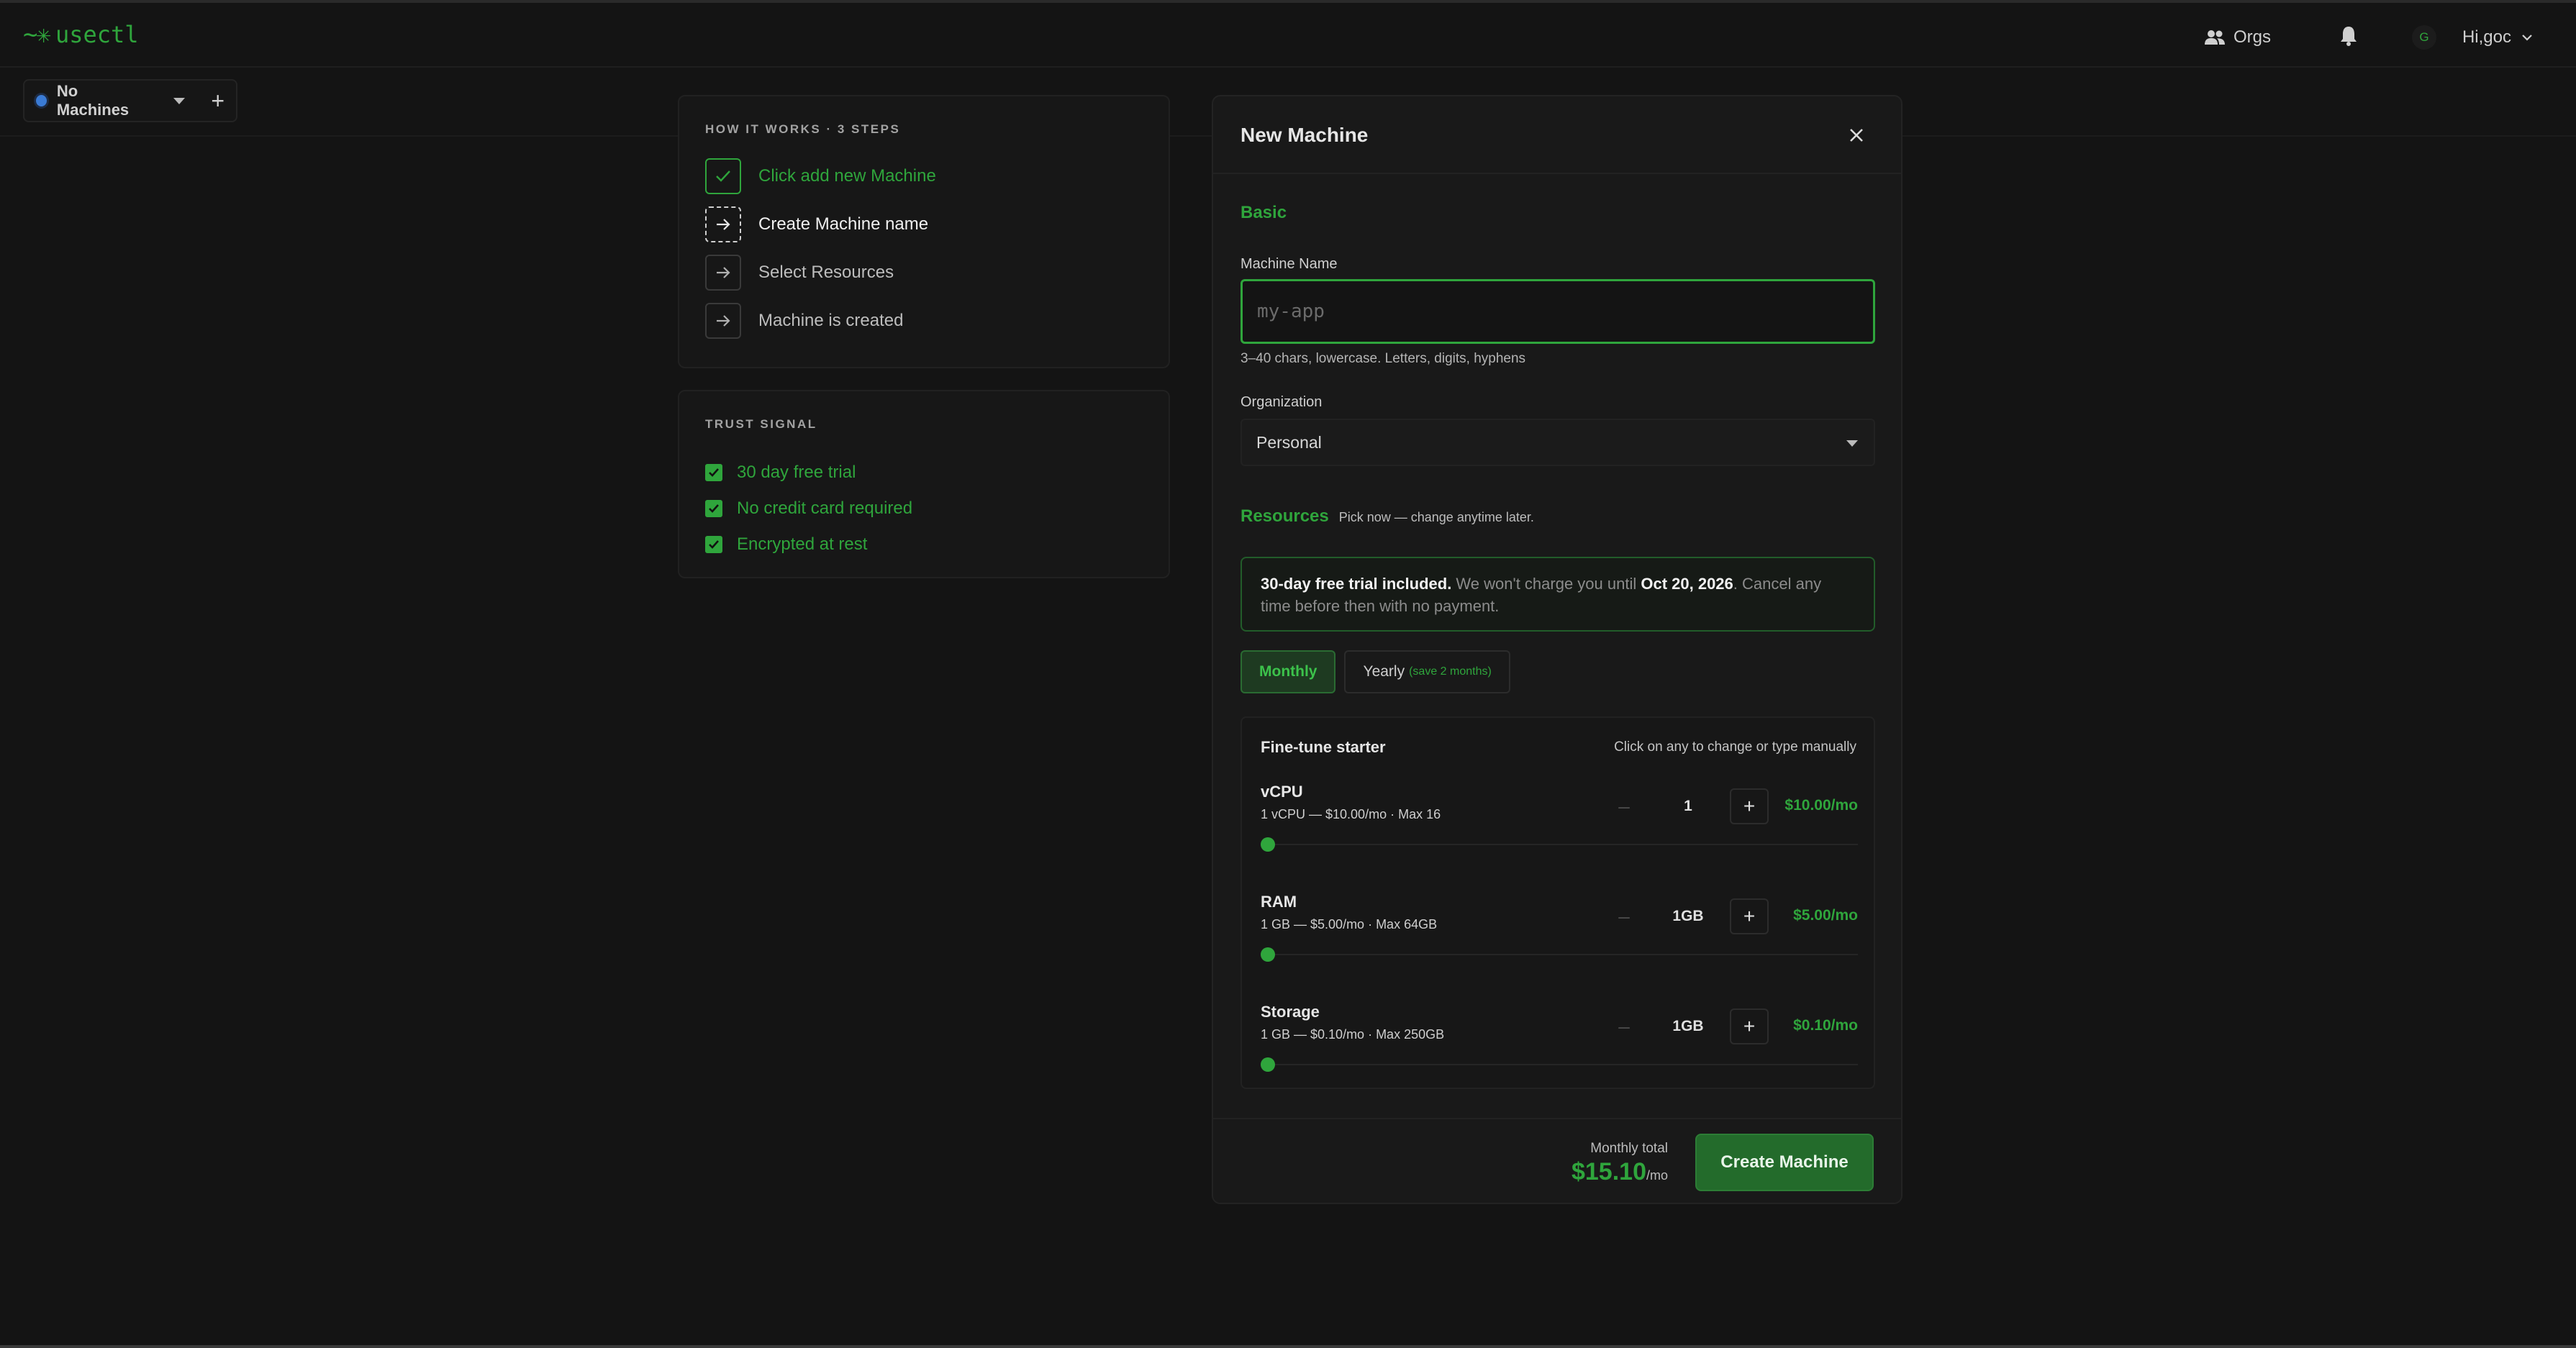 The image size is (2576, 1348). I want to click on machine-selector-label: No Machines, so click(93, 100).